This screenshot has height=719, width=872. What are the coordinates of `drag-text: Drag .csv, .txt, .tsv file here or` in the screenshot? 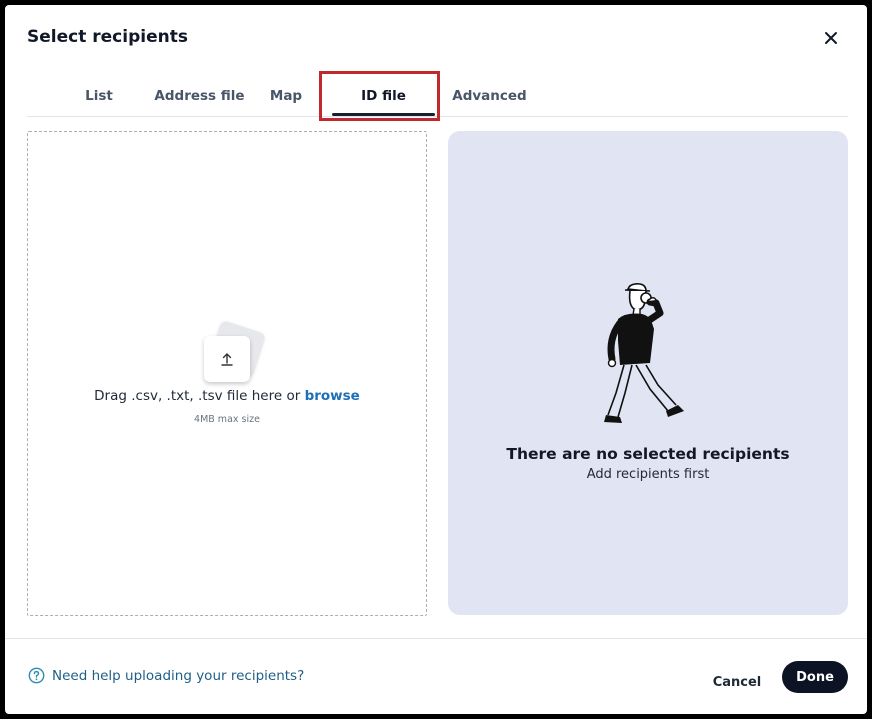 It's located at (197, 396).